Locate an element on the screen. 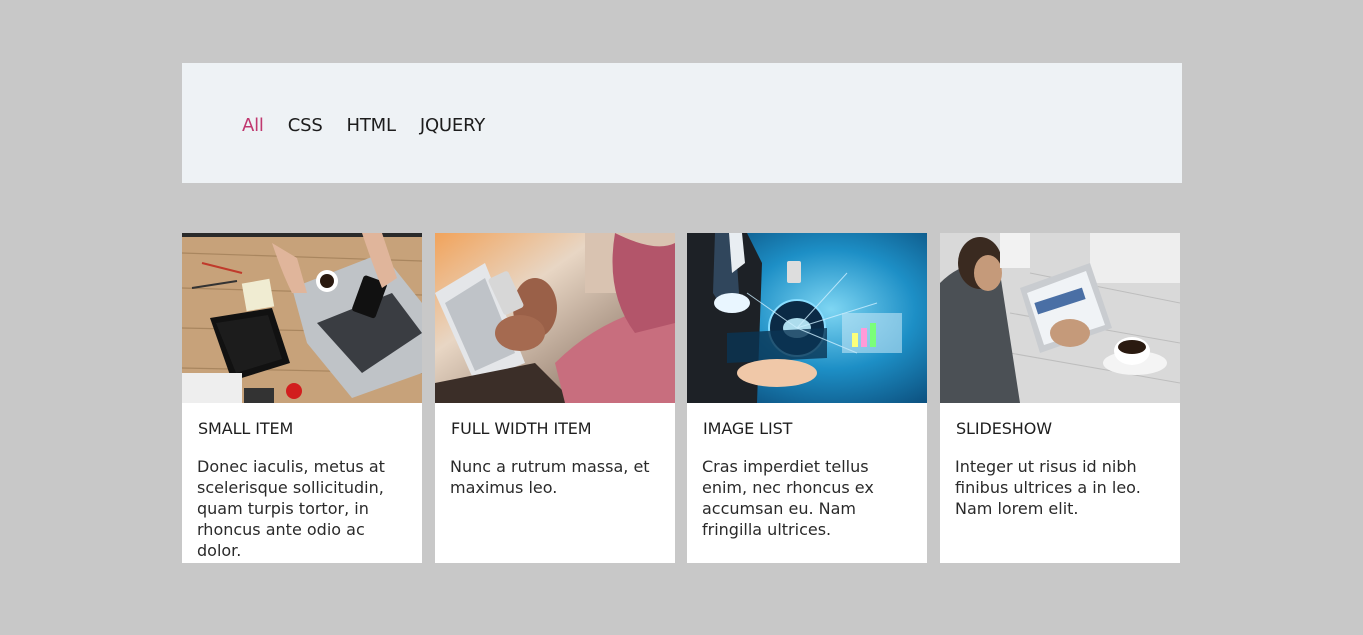 The image size is (1363, 635). business-tech-photo is located at coordinates (807, 318).